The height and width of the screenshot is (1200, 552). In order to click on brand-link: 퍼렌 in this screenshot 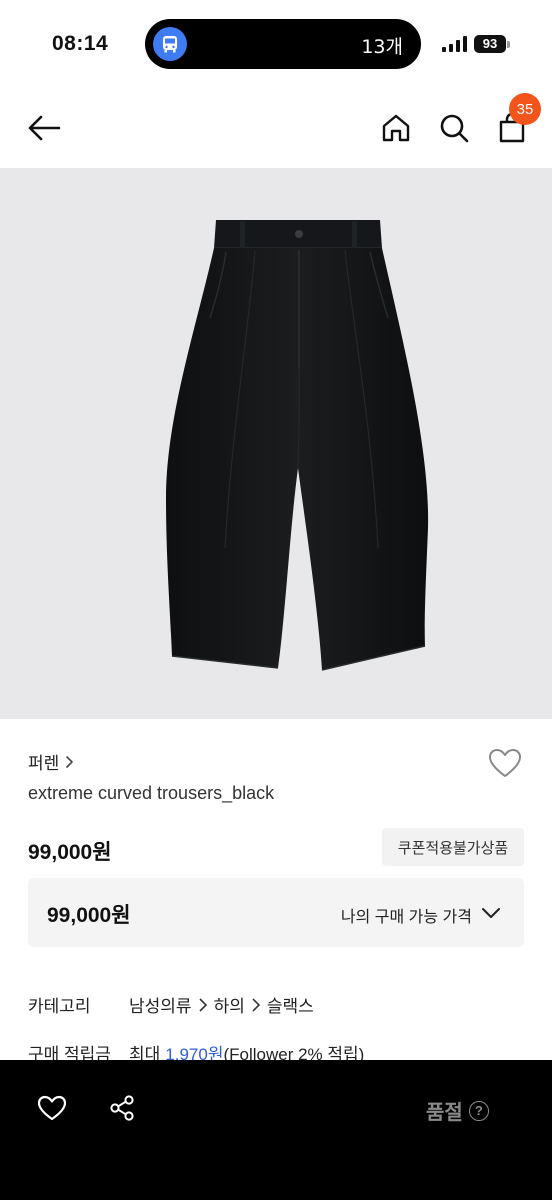, I will do `click(51, 761)`.